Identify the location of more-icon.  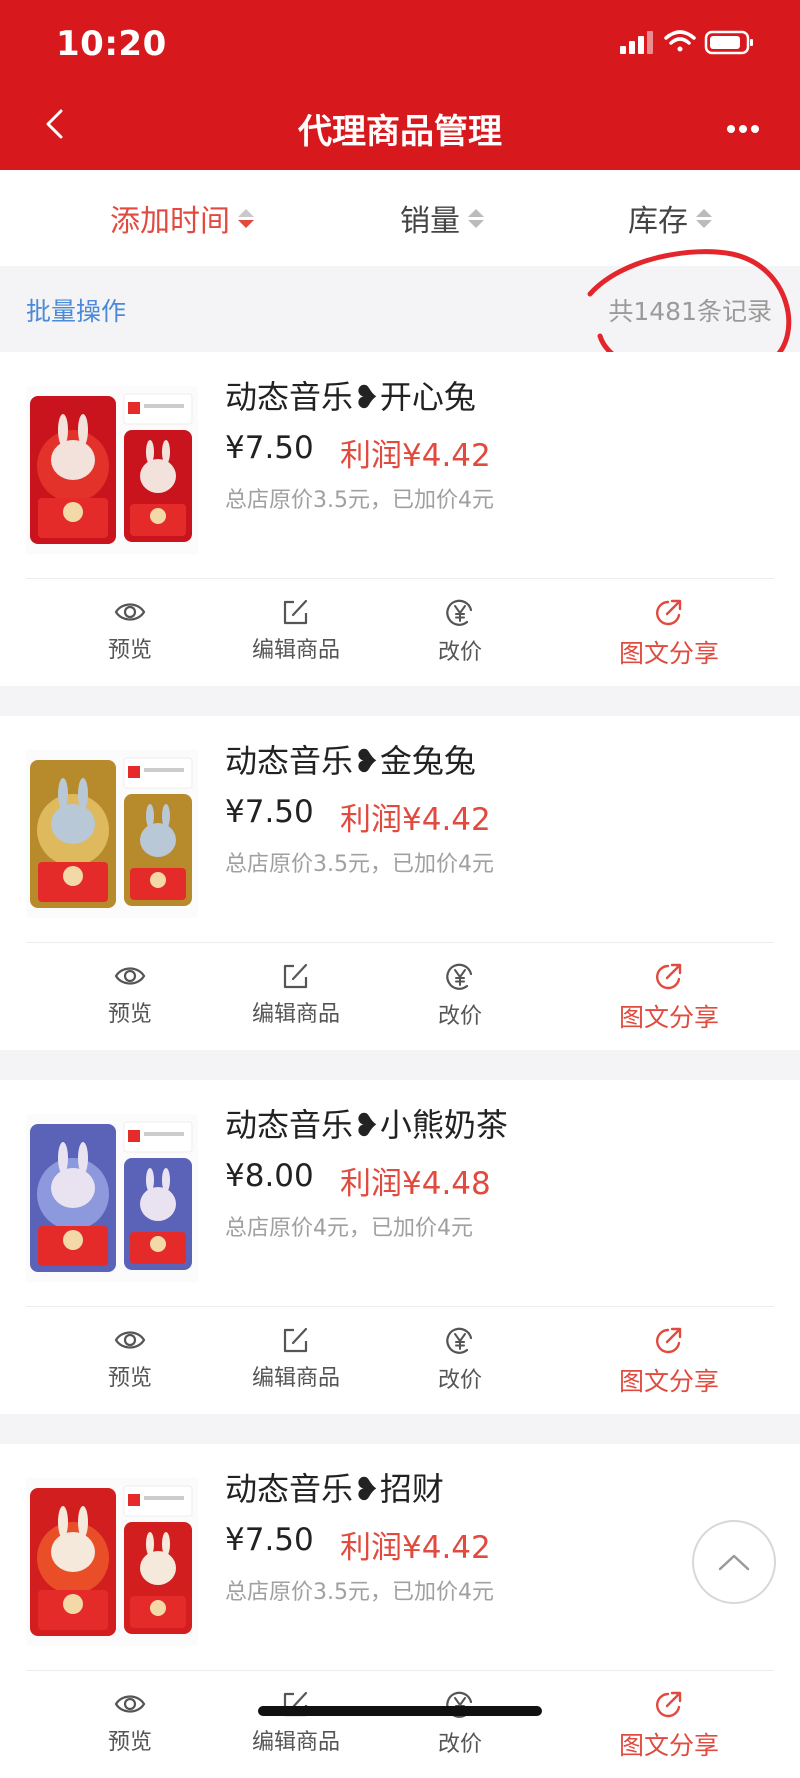
(743, 129).